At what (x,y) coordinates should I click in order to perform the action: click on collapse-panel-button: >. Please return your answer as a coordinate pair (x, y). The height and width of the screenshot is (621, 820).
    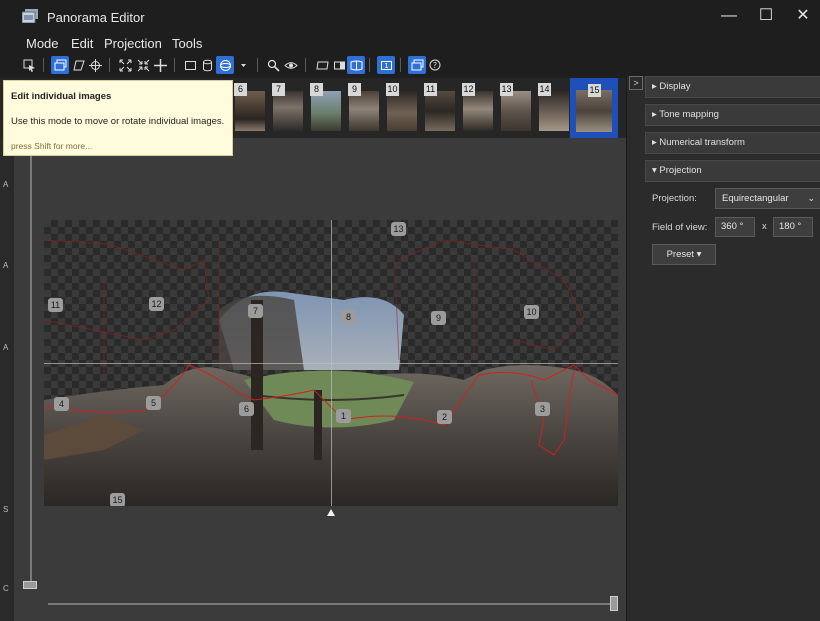
    Looking at the image, I should click on (636, 83).